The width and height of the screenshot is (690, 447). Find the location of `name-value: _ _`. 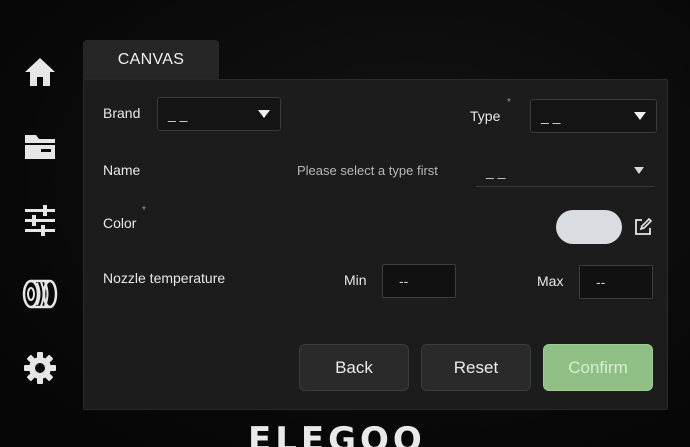

name-value: _ _ is located at coordinates (496, 170).